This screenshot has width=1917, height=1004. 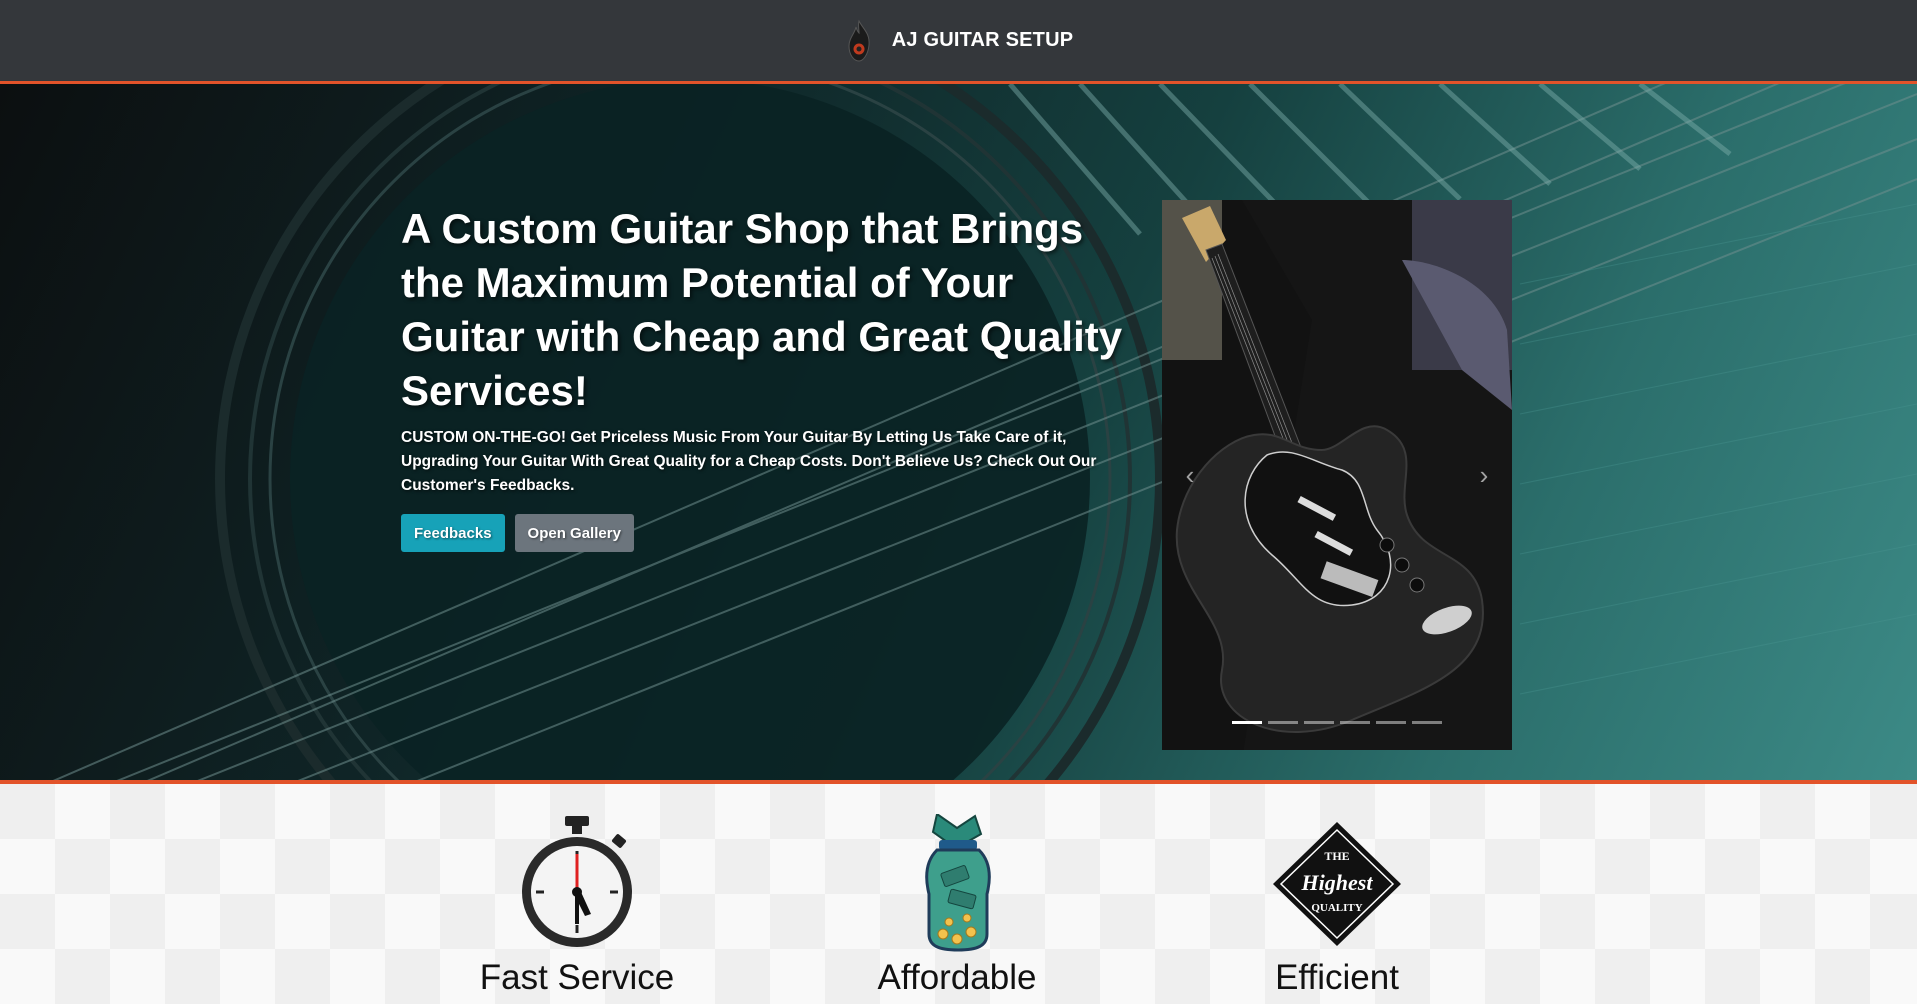 I want to click on badge-text-the: THE, so click(x=1336, y=856).